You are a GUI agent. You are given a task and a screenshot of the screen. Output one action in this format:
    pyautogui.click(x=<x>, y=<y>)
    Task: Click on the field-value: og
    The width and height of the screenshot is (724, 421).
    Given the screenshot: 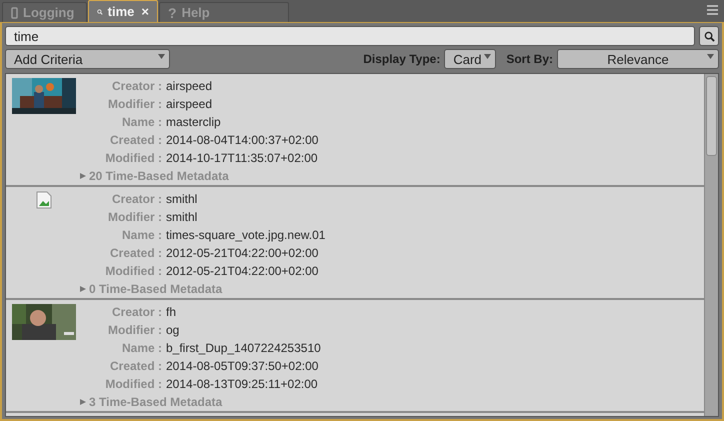 What is the action you would take?
    pyautogui.click(x=173, y=330)
    